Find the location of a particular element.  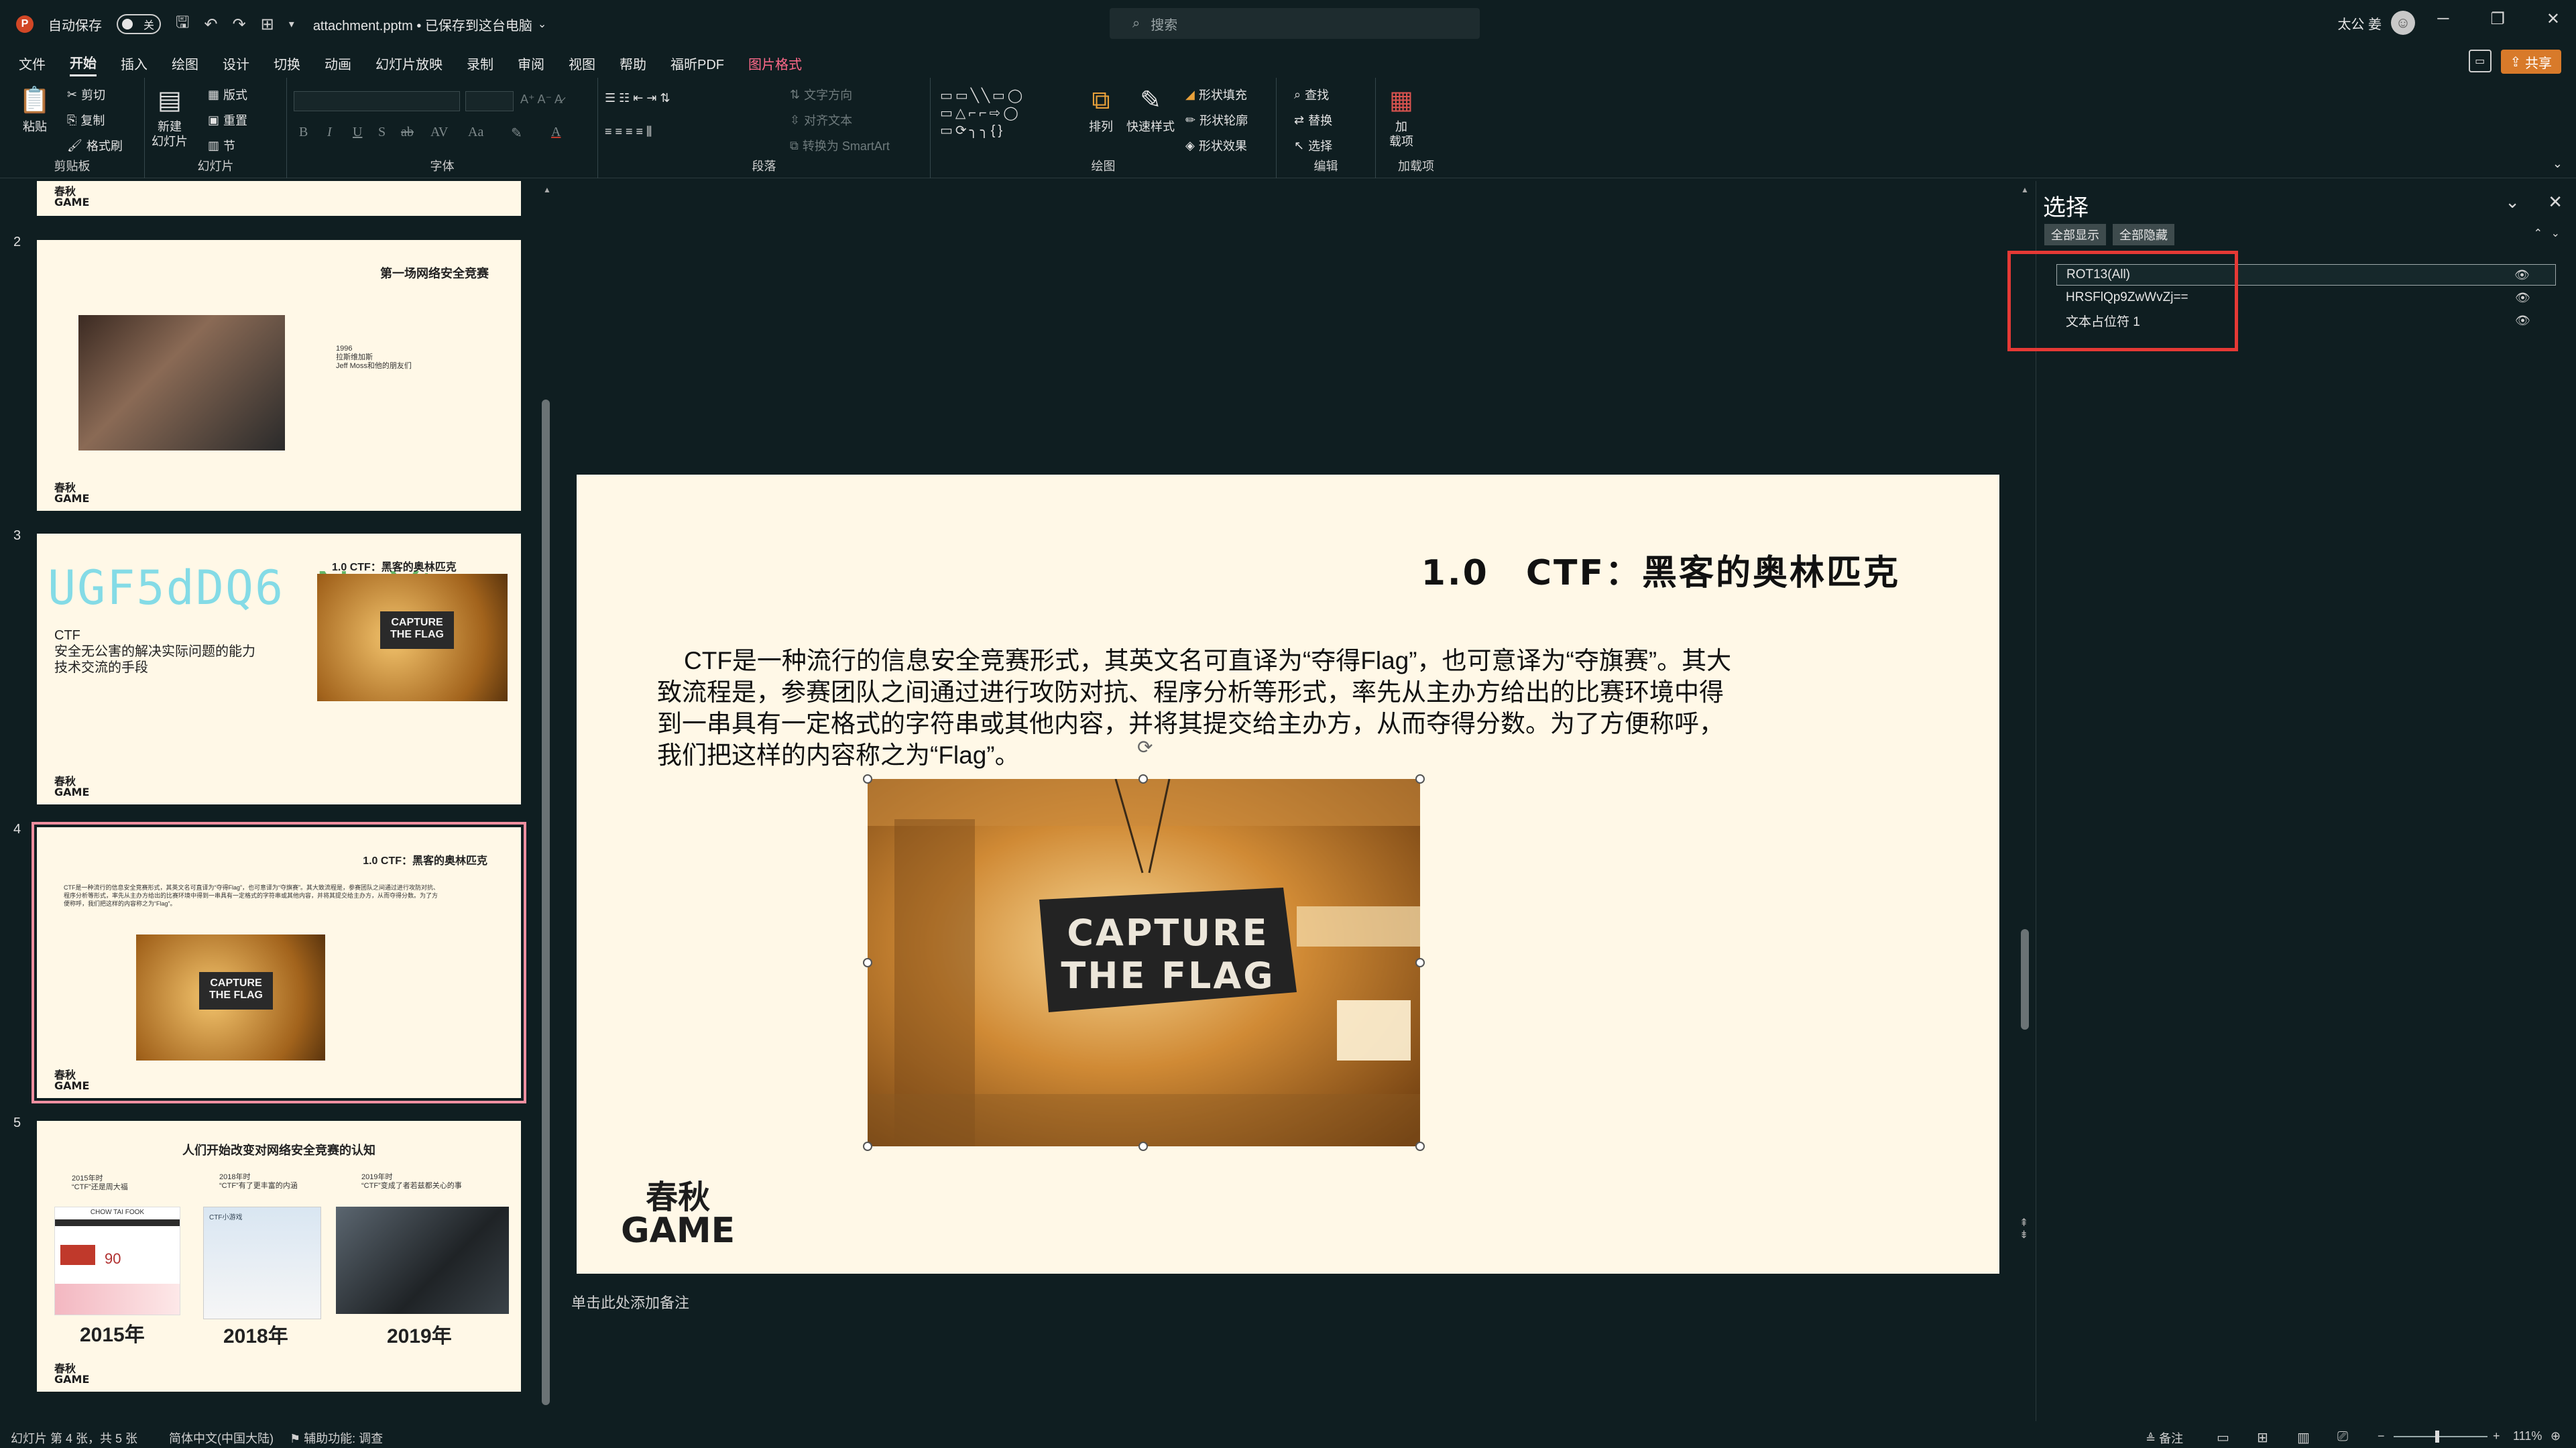

accessibility-status: ⚑ 辅助功能: 调查 is located at coordinates (336, 1438).